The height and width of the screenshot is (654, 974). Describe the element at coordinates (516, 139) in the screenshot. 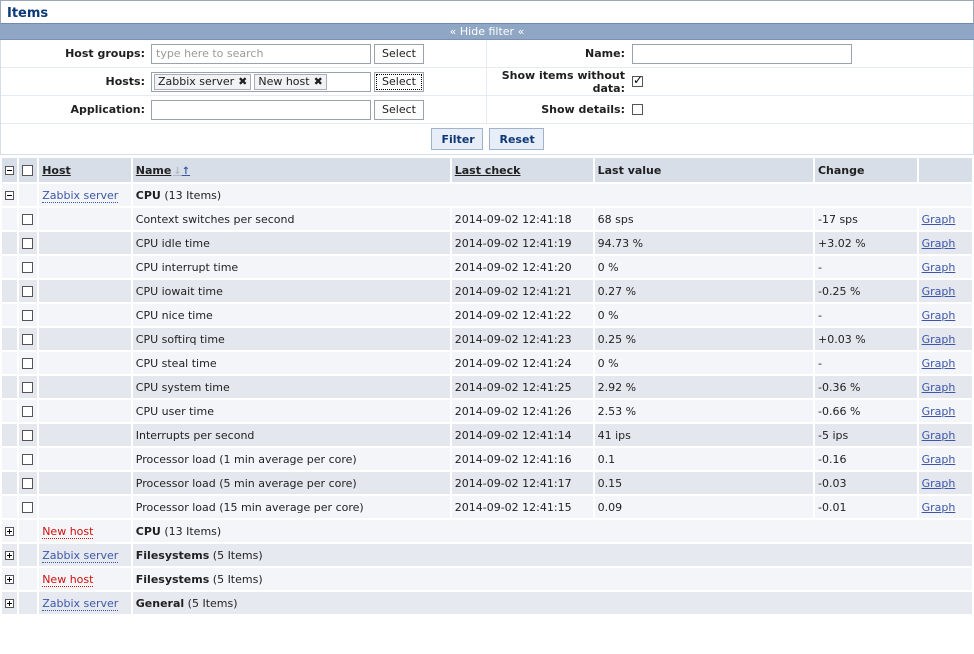

I see `reset-button: Reset` at that location.